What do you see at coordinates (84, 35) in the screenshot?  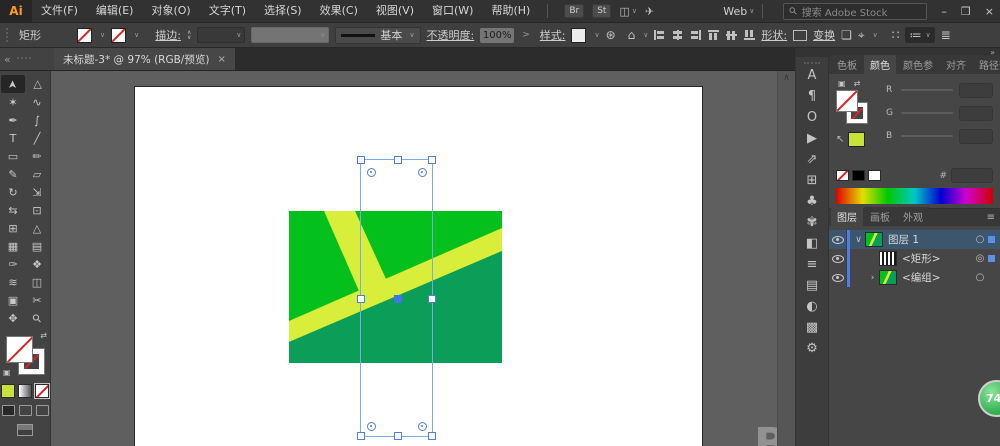 I see `fill-color-swatch` at bounding box center [84, 35].